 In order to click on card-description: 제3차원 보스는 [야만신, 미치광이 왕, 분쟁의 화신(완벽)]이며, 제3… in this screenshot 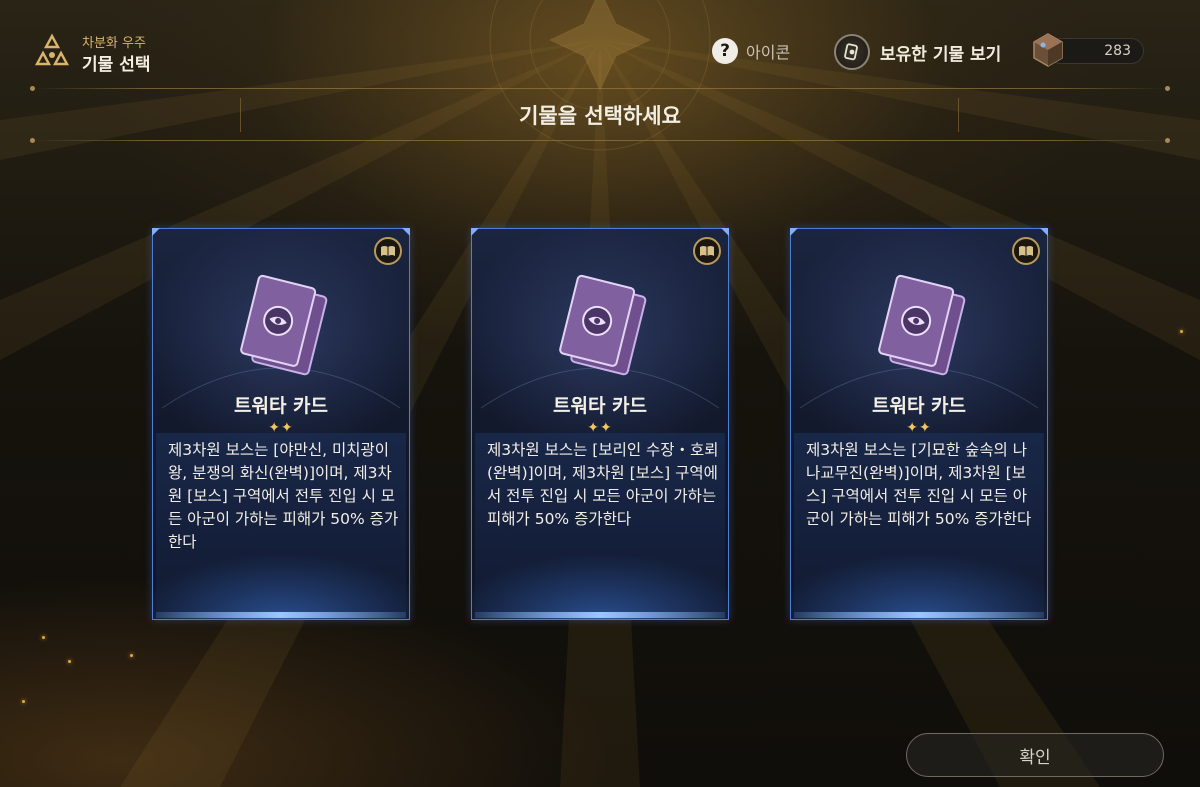, I will do `click(283, 496)`.